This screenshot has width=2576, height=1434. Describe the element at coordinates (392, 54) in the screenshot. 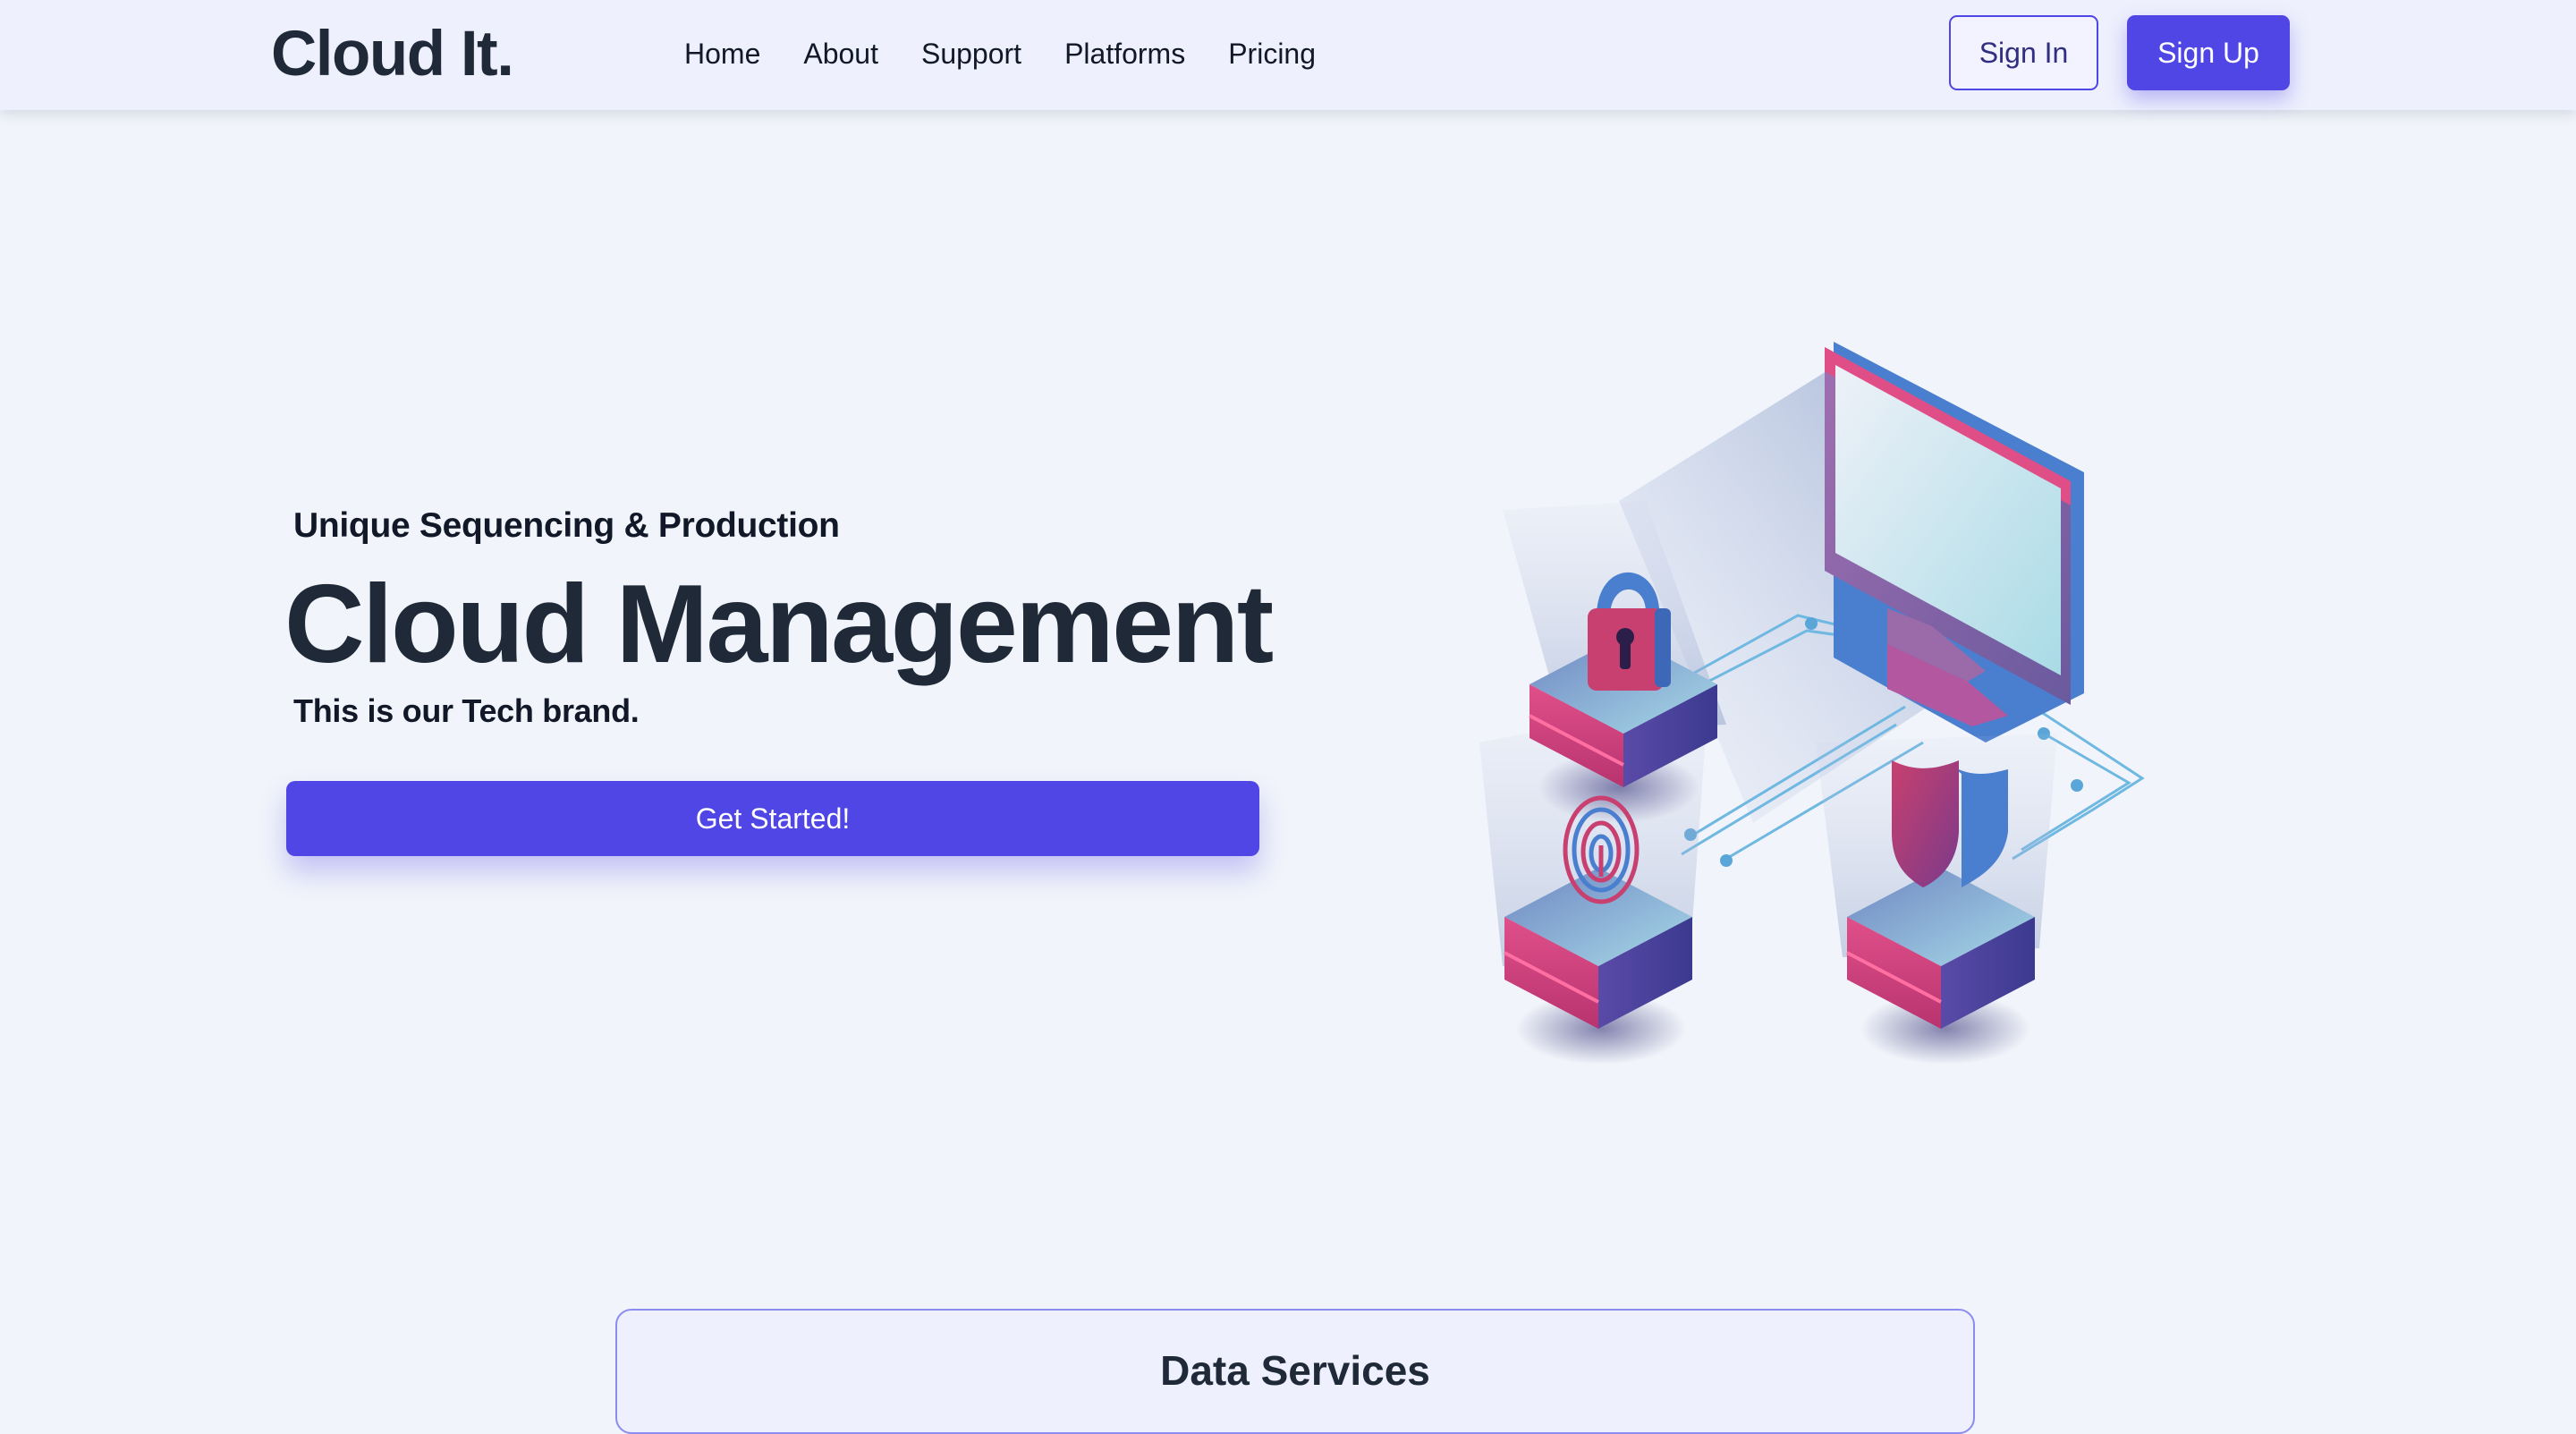

I see `brand-logo: Cloud It.` at that location.